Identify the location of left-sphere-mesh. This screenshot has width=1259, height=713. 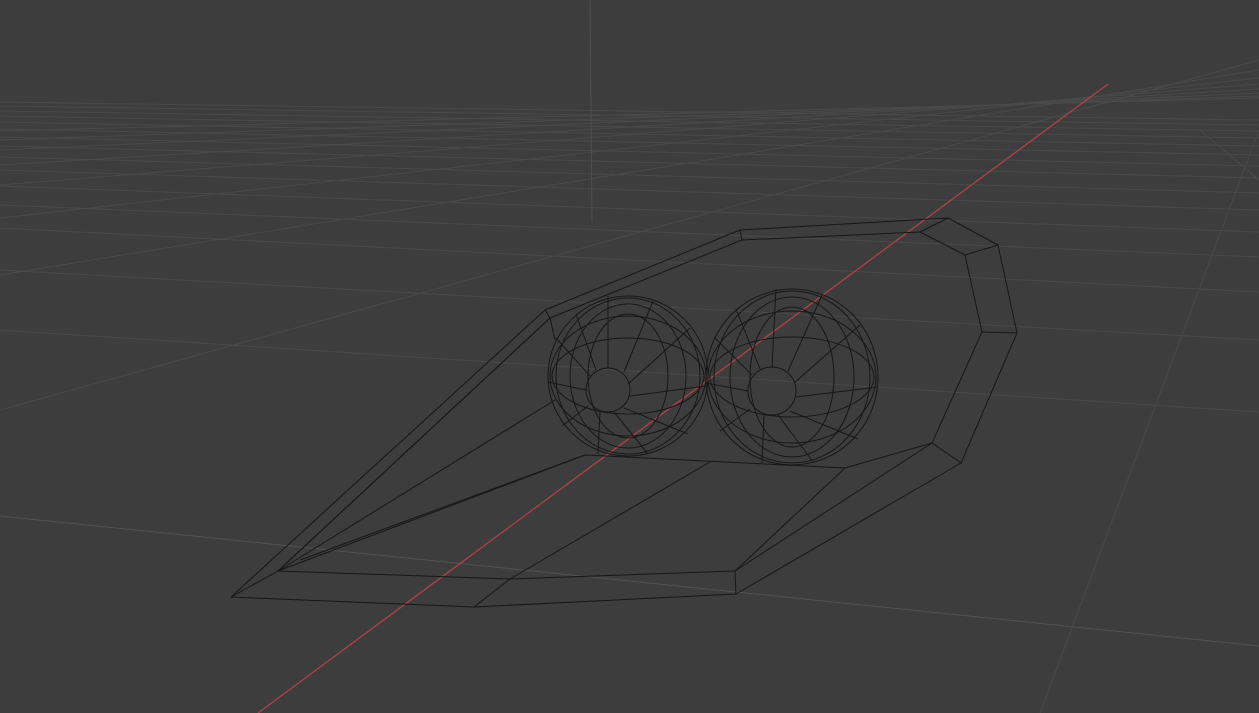
(628, 376).